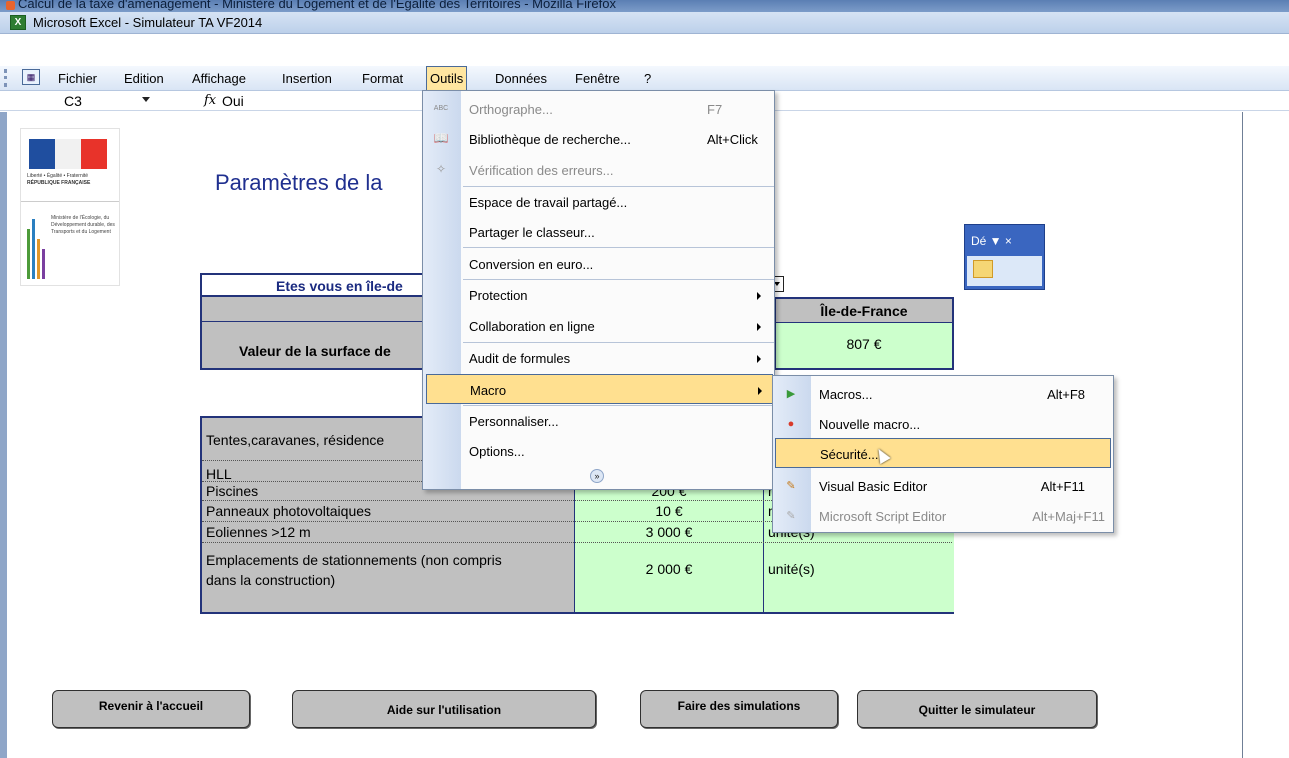 The image size is (1289, 758). Describe the element at coordinates (69, 154) in the screenshot. I see `marianne-logo` at that location.